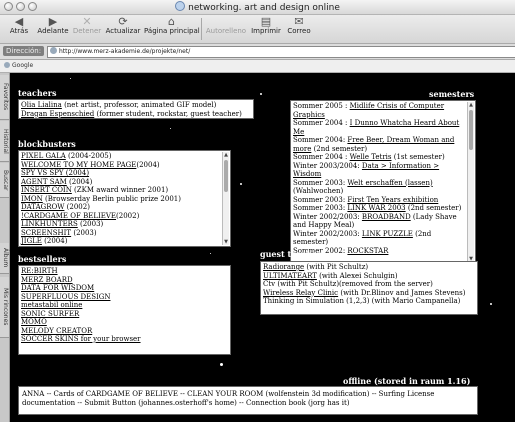 This screenshot has width=515, height=422. I want to click on list-item: ULTIMATEART (with Alexei Schulgin), so click(330, 275).